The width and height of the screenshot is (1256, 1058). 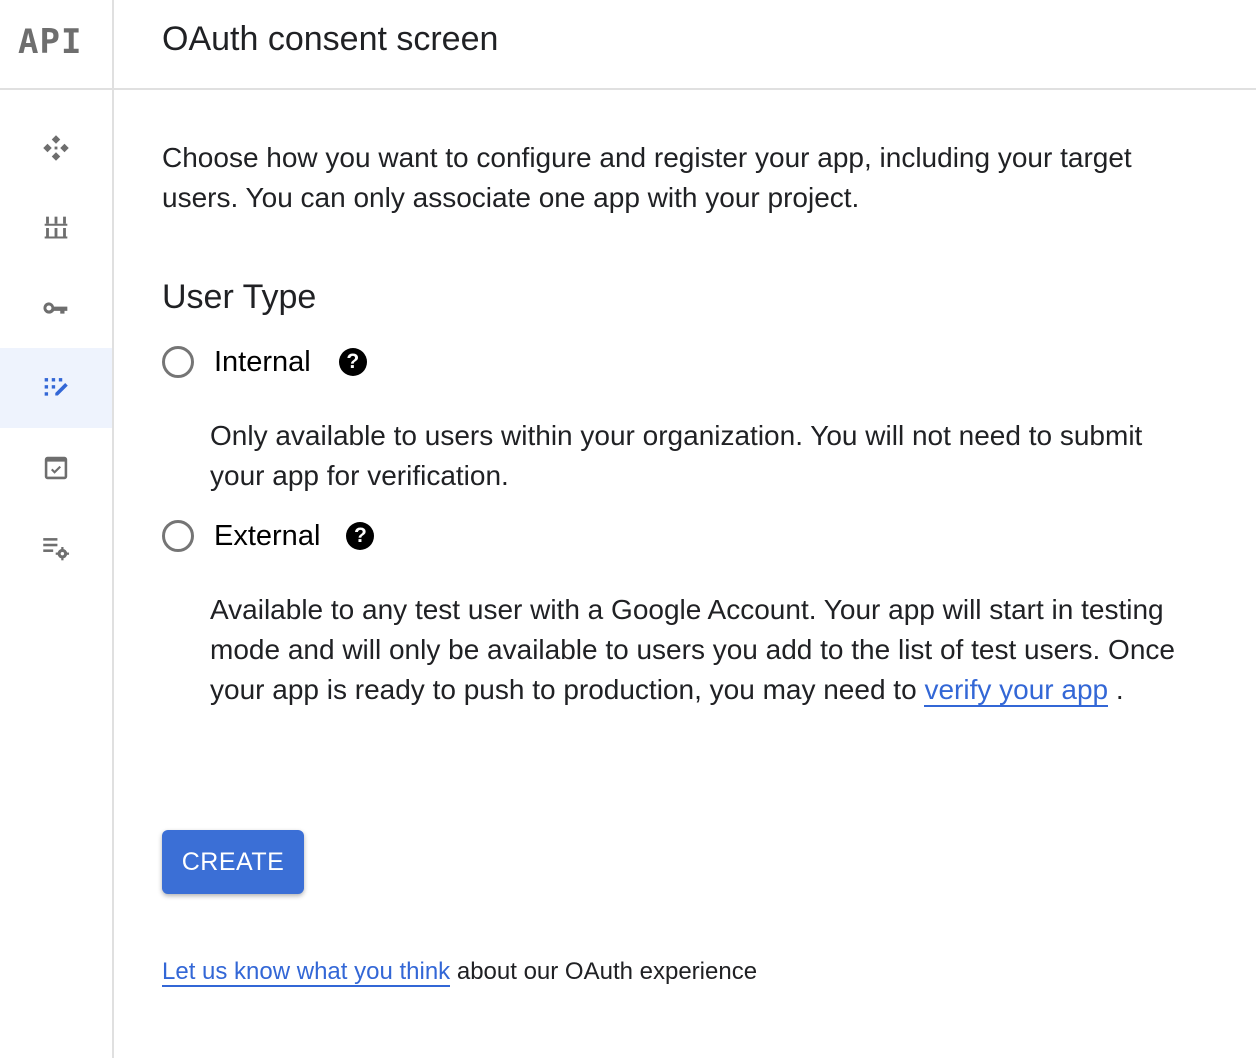 I want to click on option-external-label: External, so click(x=267, y=536).